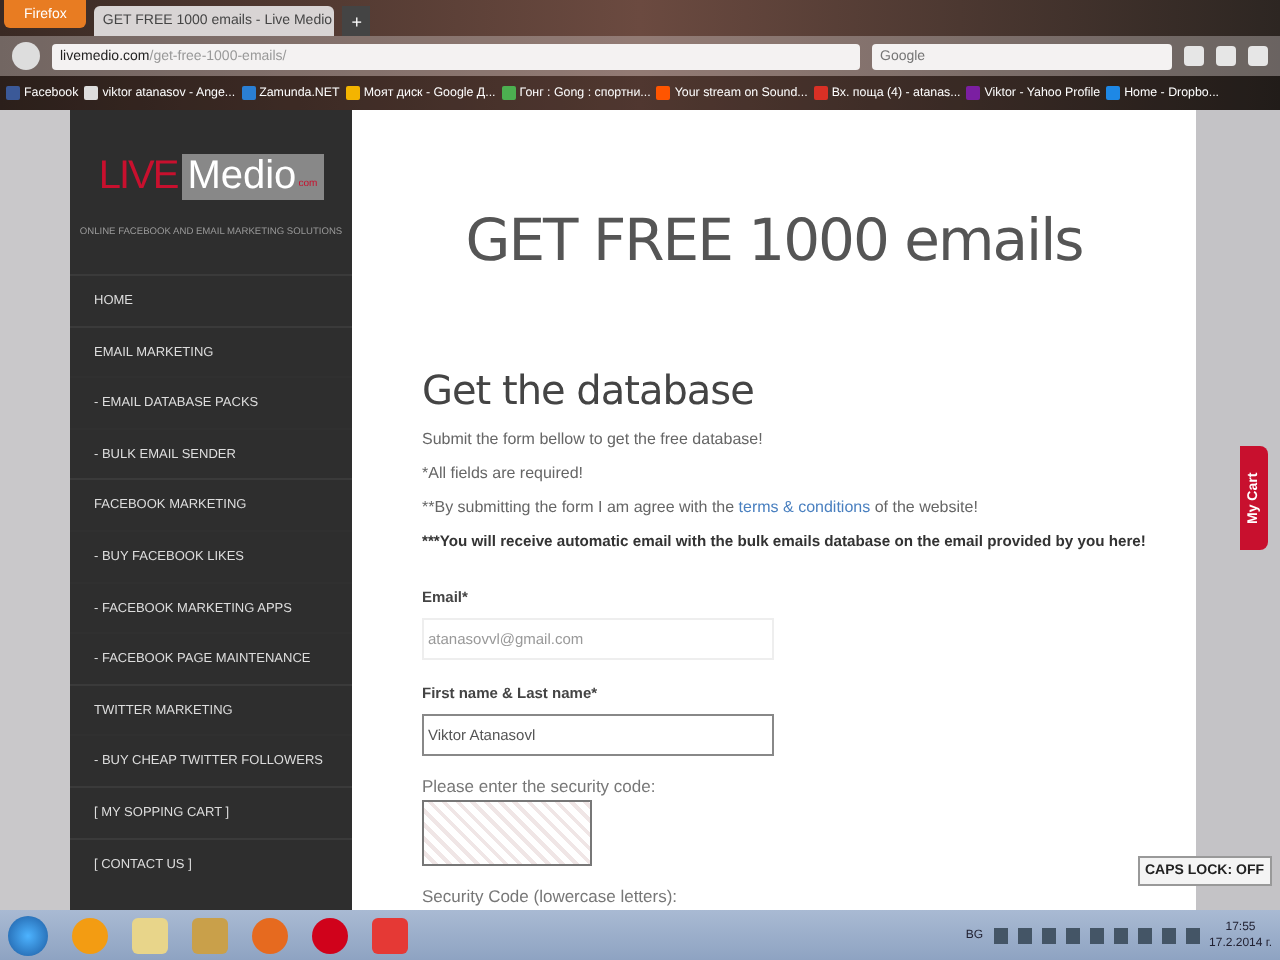  I want to click on app-icon, so click(390, 935).